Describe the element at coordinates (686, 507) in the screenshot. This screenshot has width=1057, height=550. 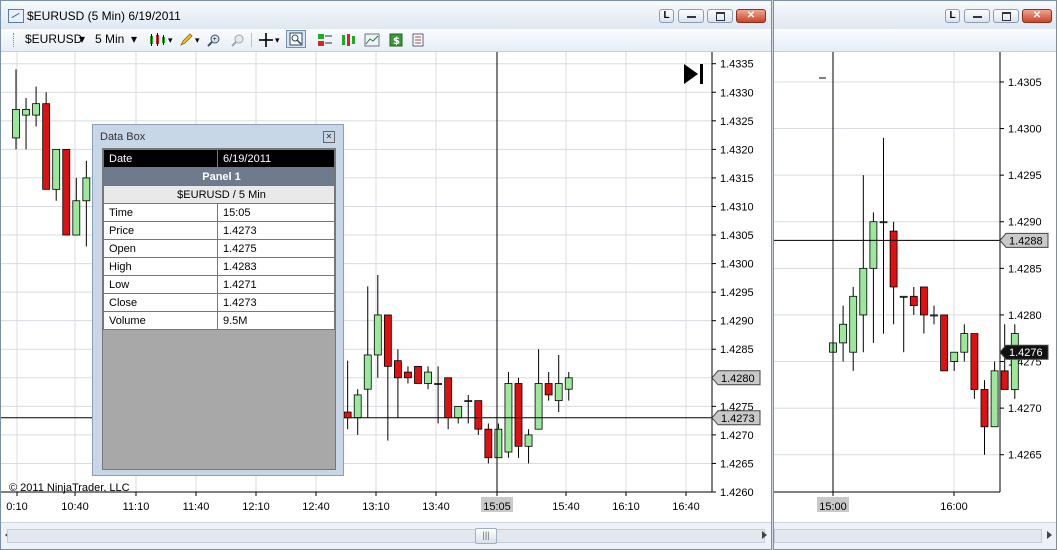
I see `x-tick-label: 16:40` at that location.